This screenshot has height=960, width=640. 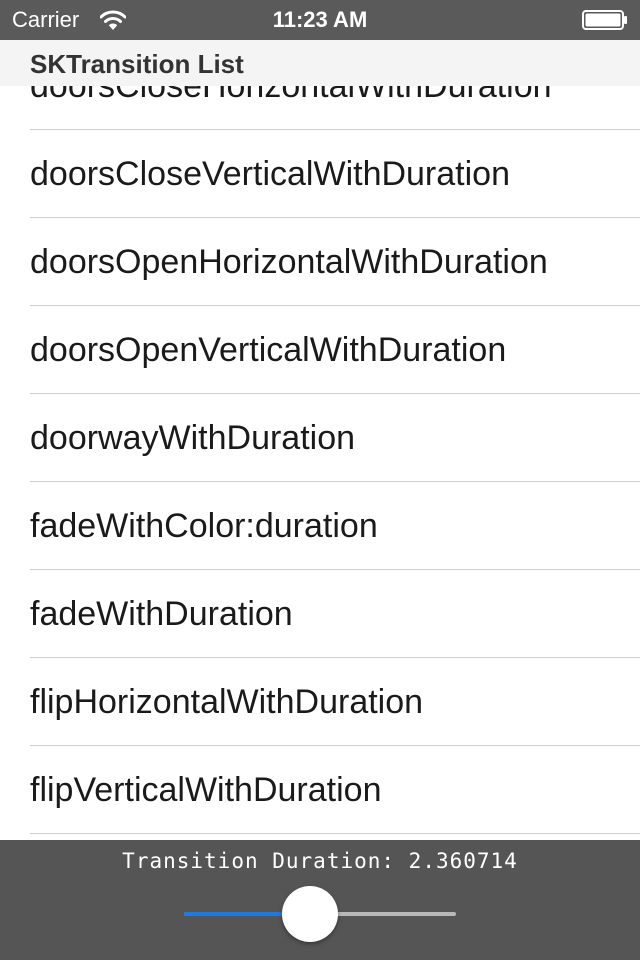 I want to click on list-item-label: fadeWithDuration, so click(x=161, y=614).